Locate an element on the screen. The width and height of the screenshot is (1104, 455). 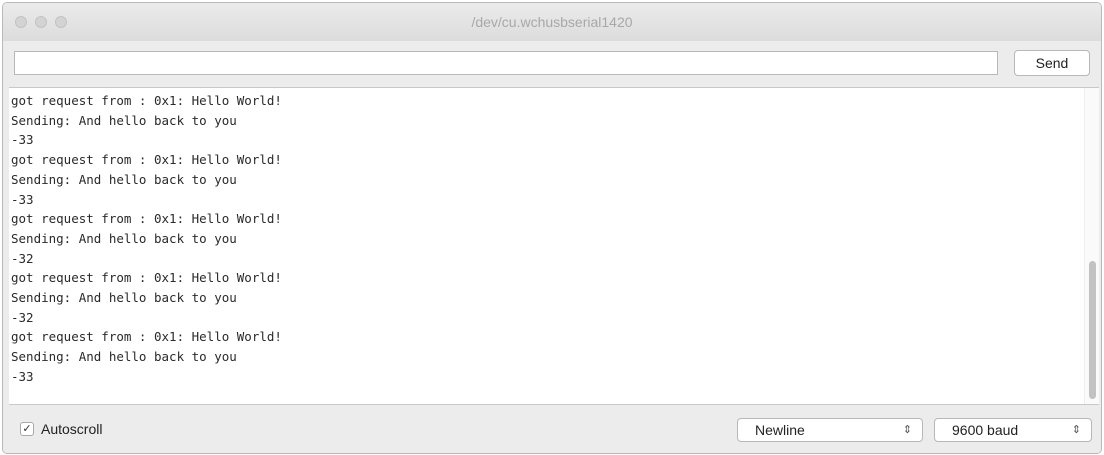
scrollbar-thumb is located at coordinates (1092, 330).